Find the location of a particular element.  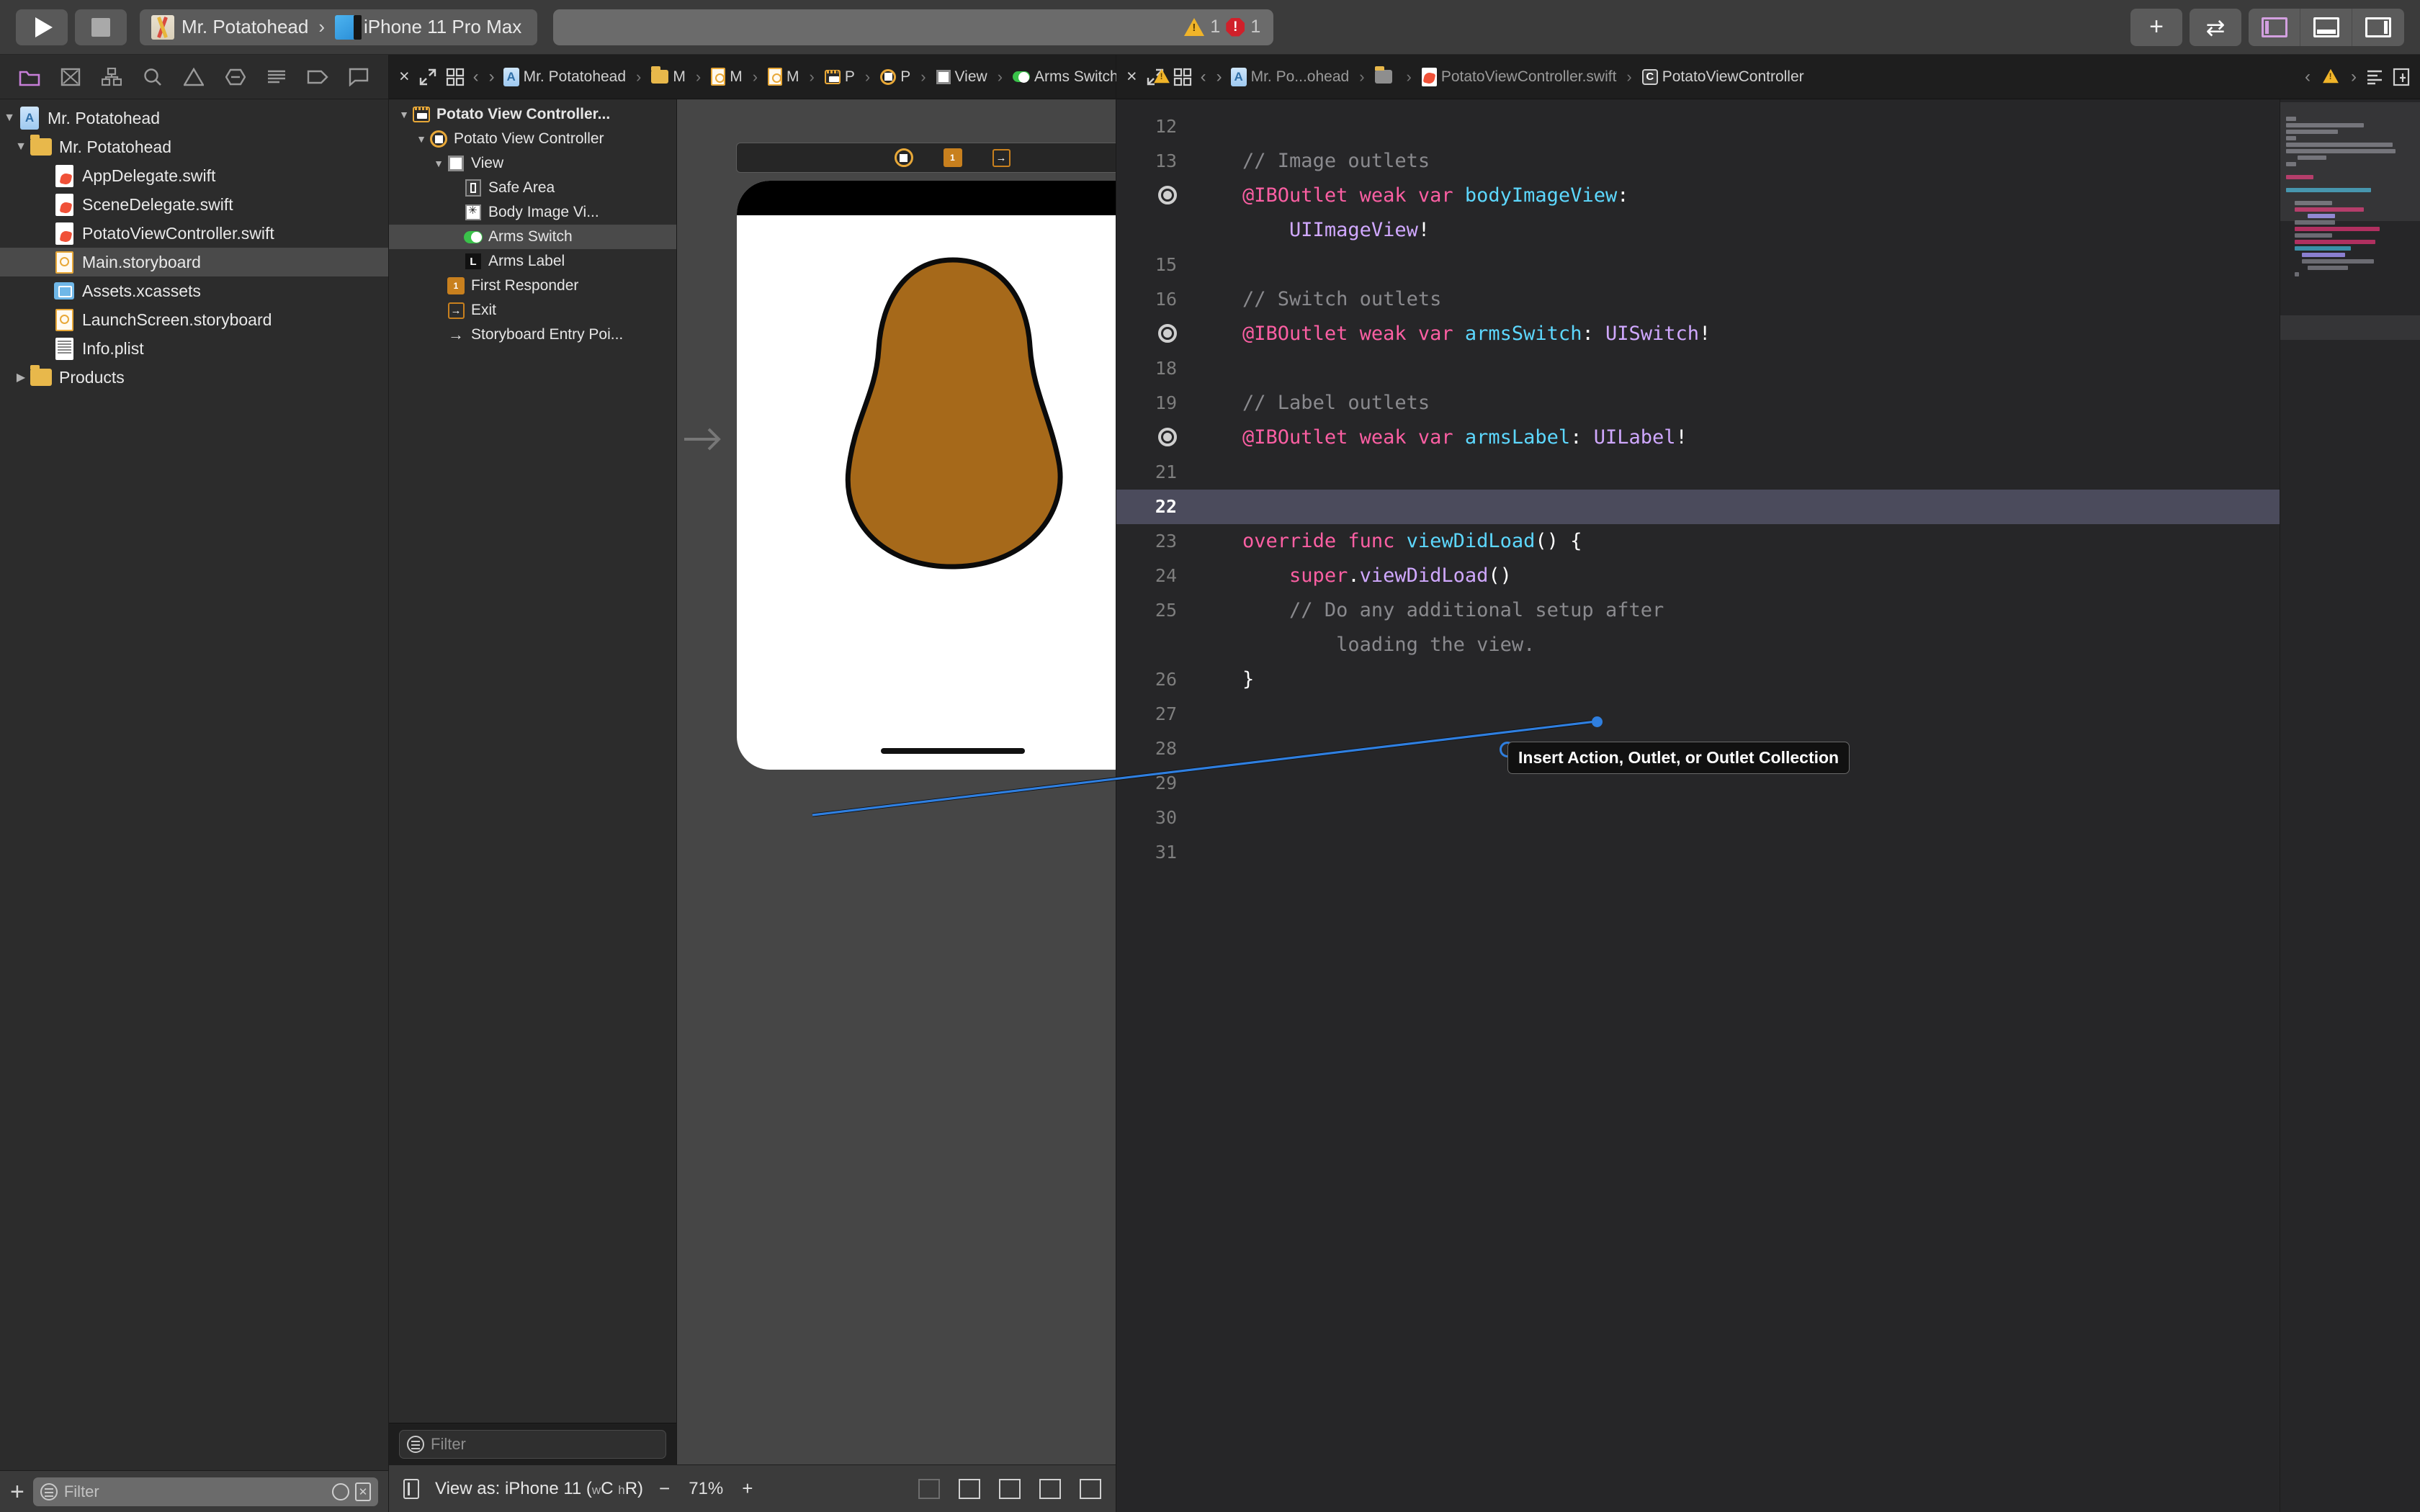

code-line: @IBOutlet weak var armsLabel: UILabel! is located at coordinates (1698, 437).